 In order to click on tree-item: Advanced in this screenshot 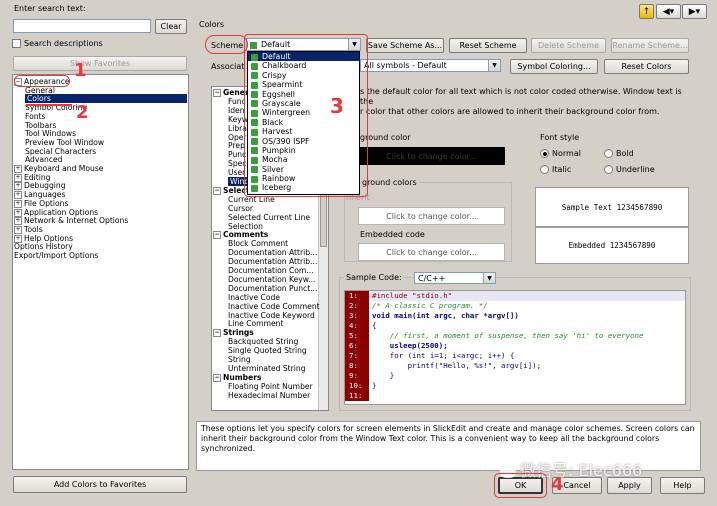, I will do `click(44, 159)`.